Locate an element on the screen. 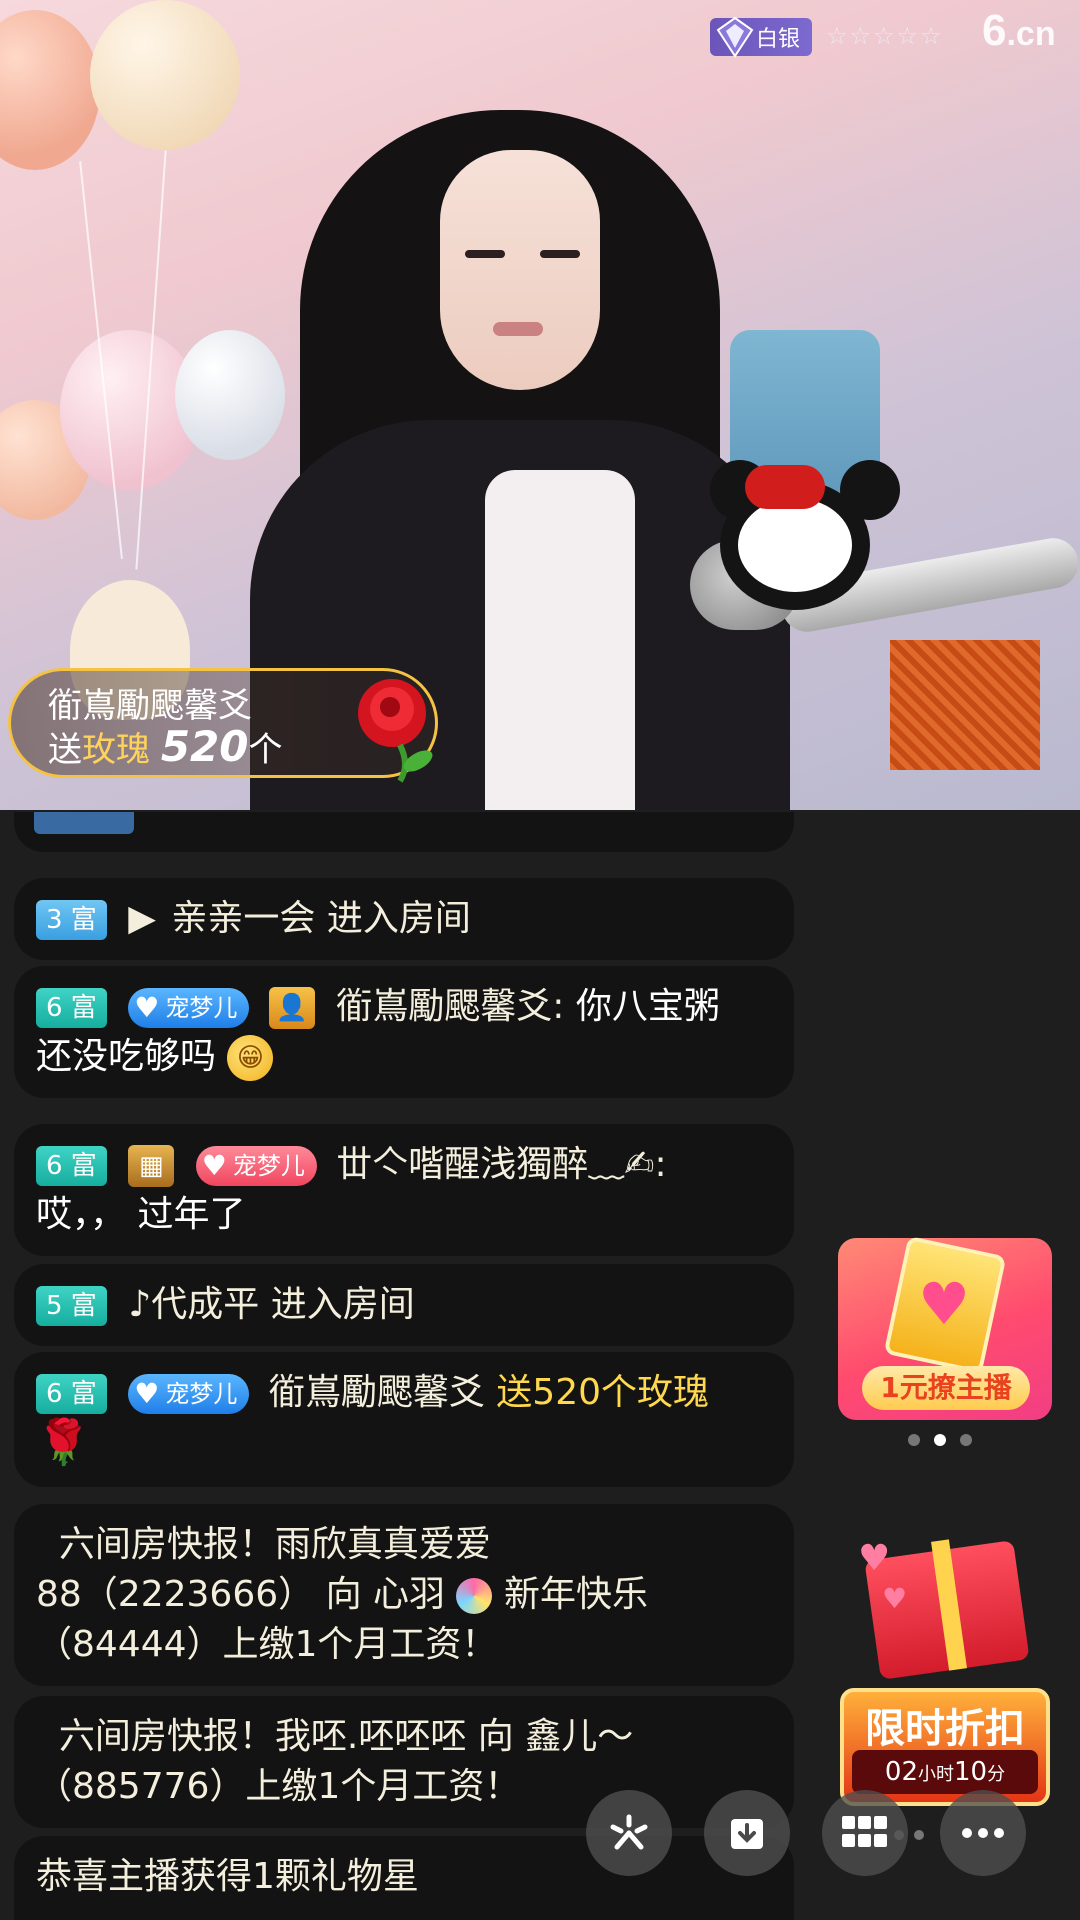 This screenshot has height=1920, width=1080. broadcast-text: 六间房快报！我呸.呸呸呸 向 鑫儿～ is located at coordinates (346, 1736).